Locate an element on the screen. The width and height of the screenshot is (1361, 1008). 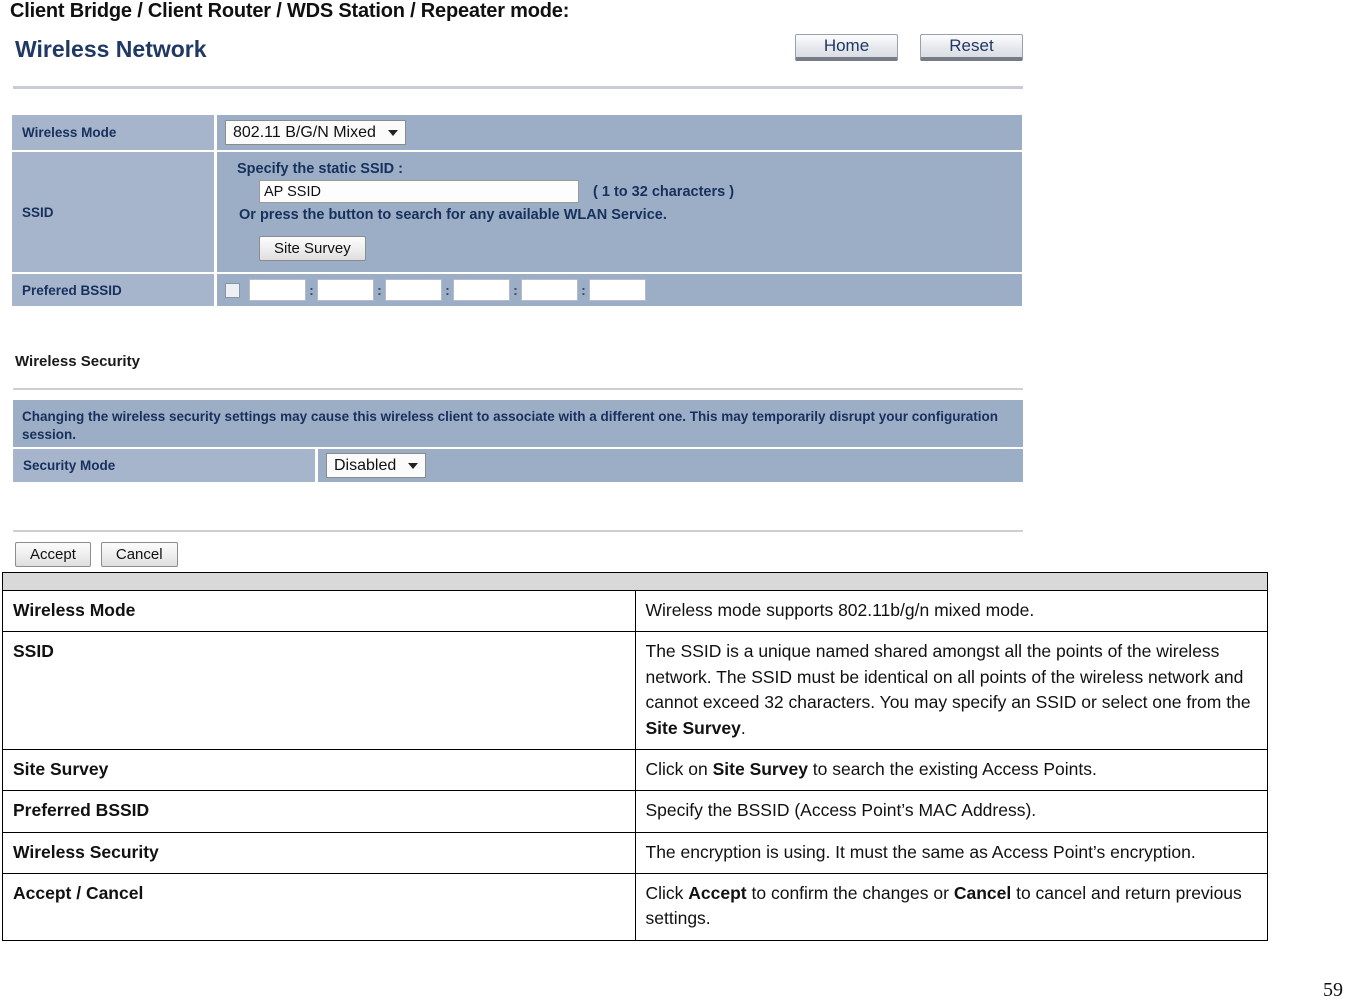
table-cell-term: Wireless Security is located at coordinates (319, 853).